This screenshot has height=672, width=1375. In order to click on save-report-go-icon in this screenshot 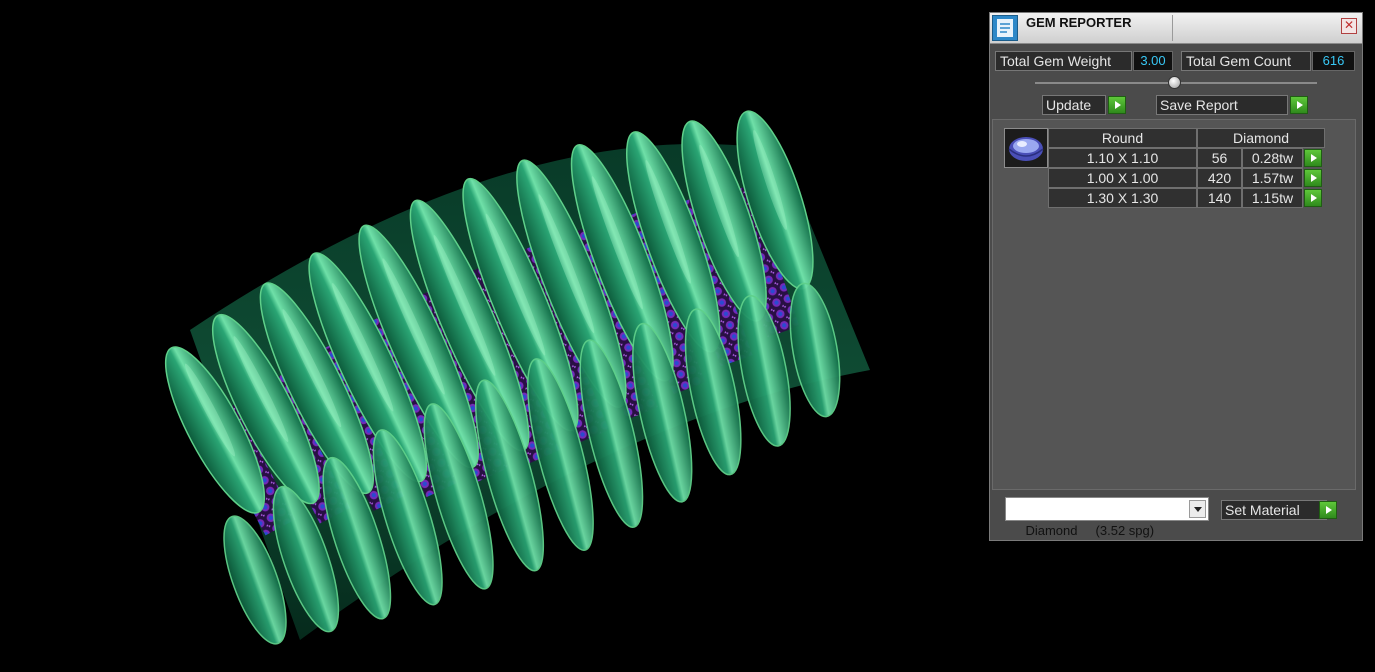, I will do `click(1299, 105)`.